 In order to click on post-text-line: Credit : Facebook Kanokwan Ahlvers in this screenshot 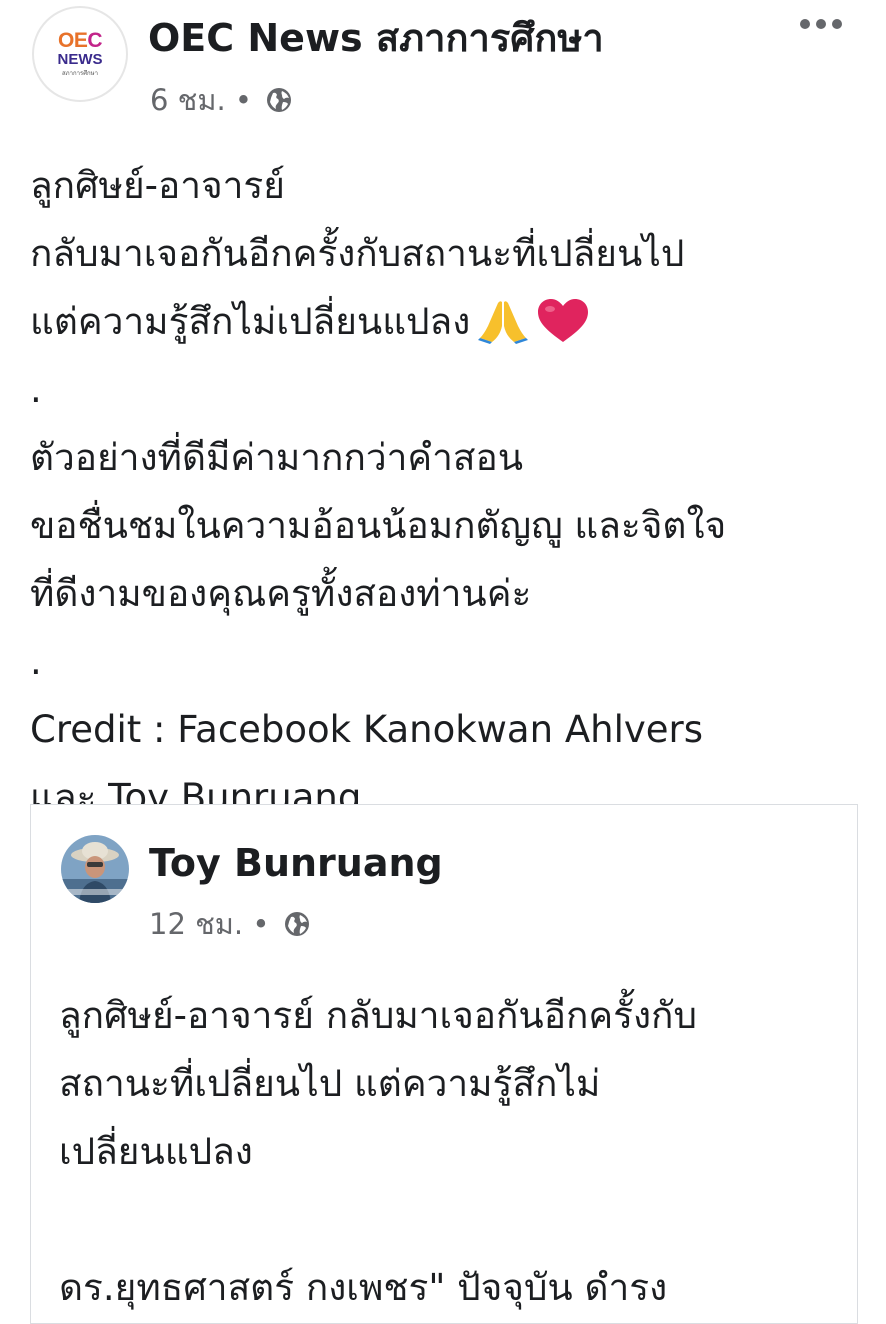, I will do `click(367, 729)`.